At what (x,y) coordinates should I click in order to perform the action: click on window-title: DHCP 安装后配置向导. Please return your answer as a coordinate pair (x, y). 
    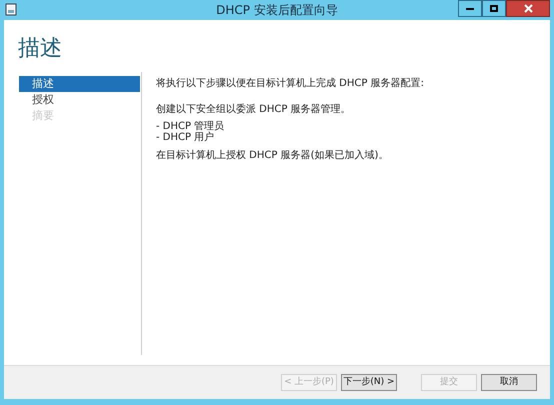
    Looking at the image, I should click on (277, 10).